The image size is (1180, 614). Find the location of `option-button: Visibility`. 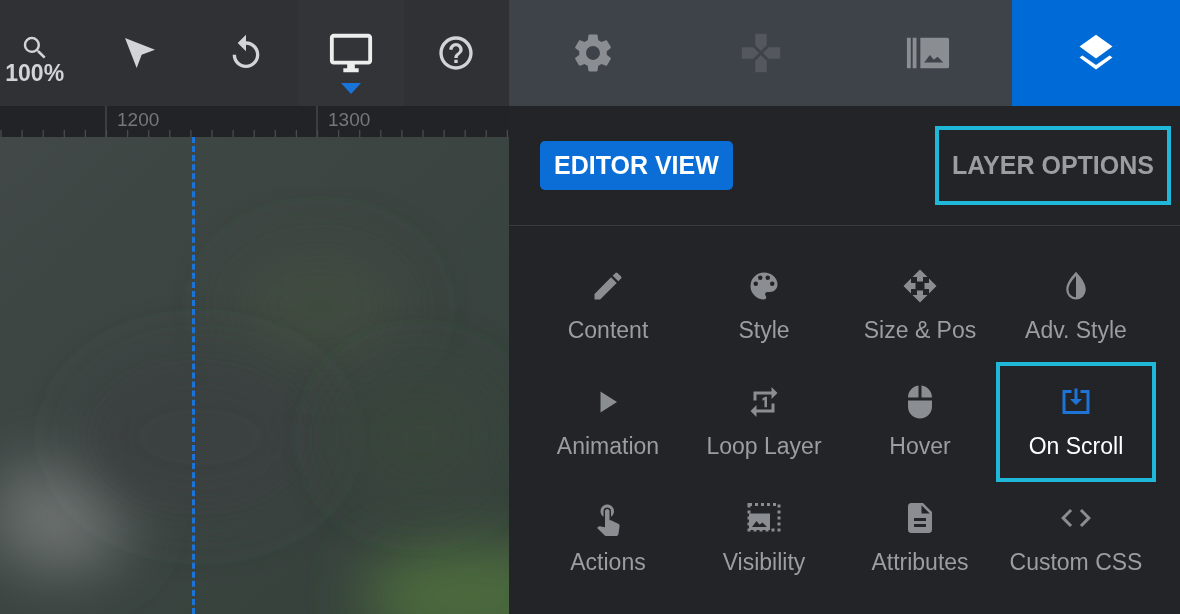

option-button: Visibility is located at coordinates (764, 538).